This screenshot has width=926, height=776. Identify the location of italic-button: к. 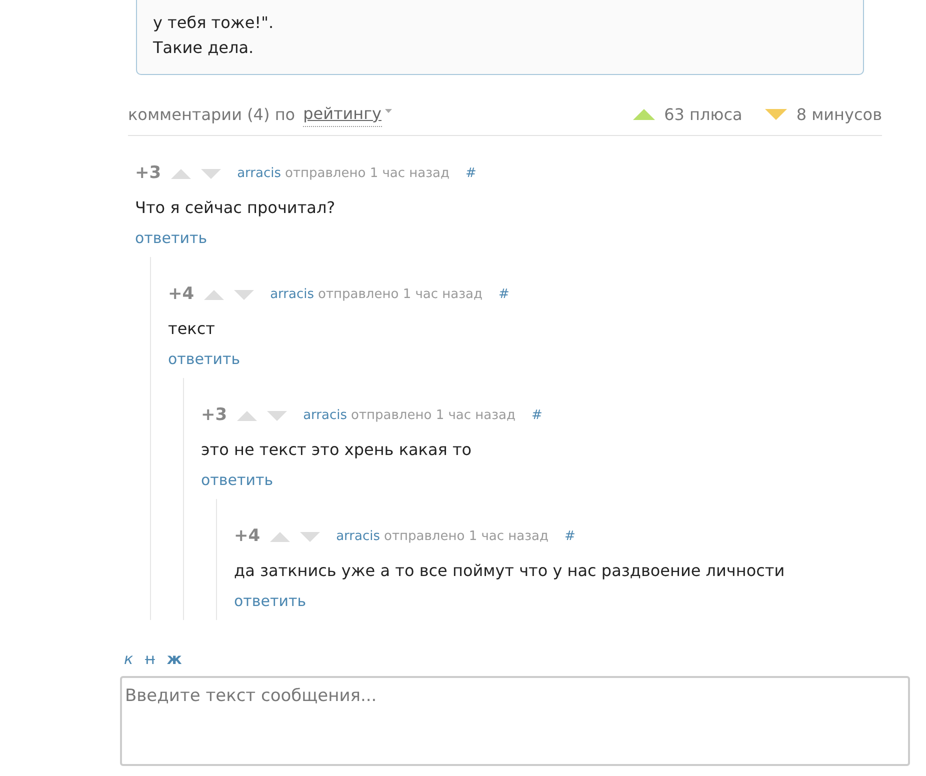
(129, 659).